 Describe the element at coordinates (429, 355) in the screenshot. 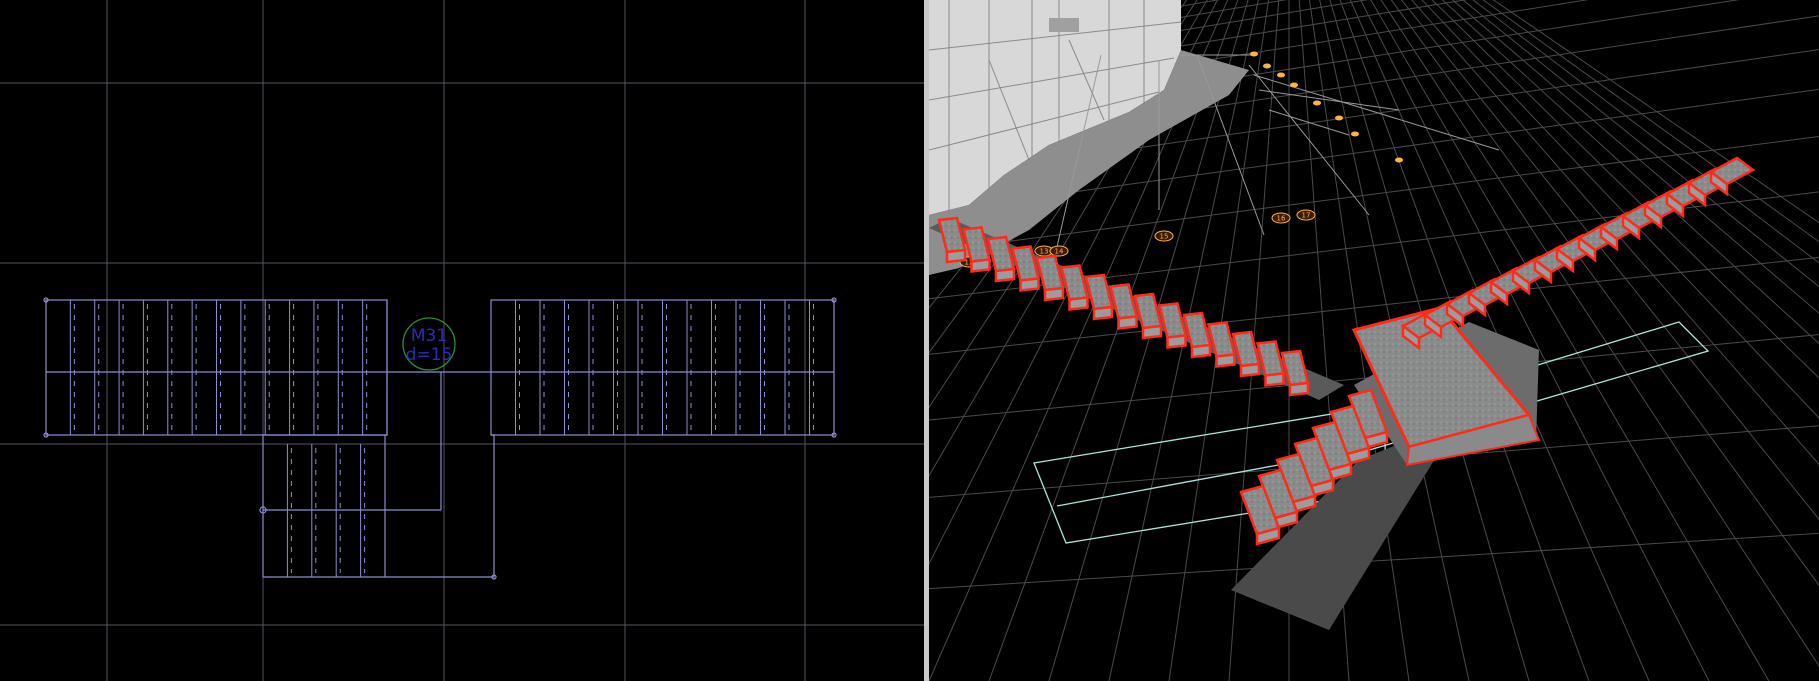

I see `stair-diameter-label: d=15` at that location.